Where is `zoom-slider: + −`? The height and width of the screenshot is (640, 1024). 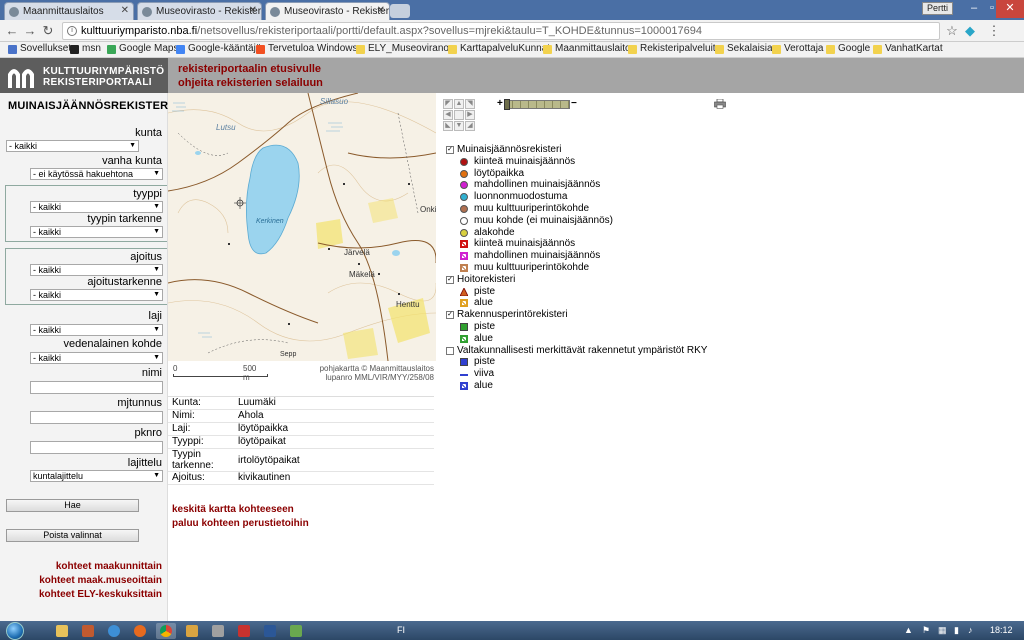 zoom-slider: + − is located at coordinates (537, 104).